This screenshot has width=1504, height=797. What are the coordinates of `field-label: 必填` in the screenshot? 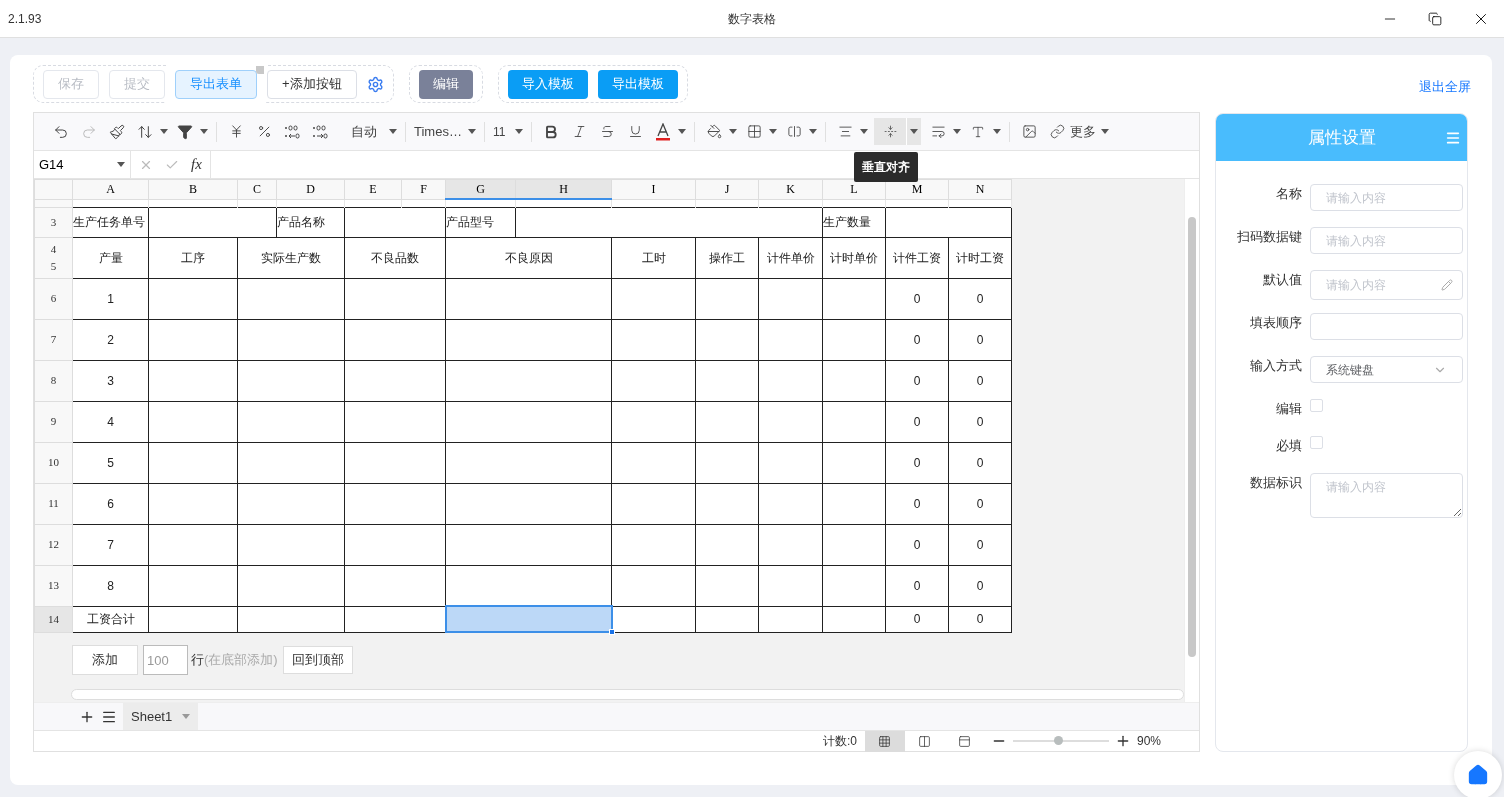 It's located at (1288, 446).